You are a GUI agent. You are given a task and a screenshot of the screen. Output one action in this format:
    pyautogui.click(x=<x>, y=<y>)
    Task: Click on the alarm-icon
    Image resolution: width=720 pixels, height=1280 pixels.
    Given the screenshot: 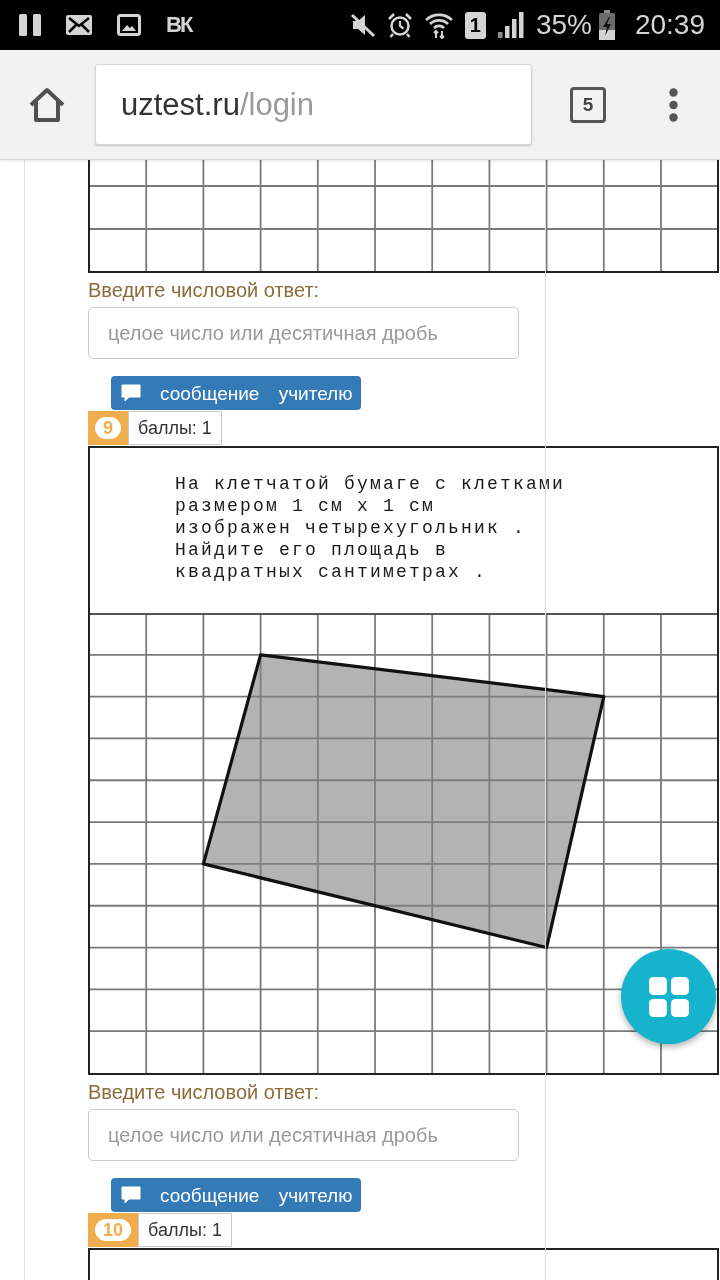 What is the action you would take?
    pyautogui.click(x=399, y=25)
    